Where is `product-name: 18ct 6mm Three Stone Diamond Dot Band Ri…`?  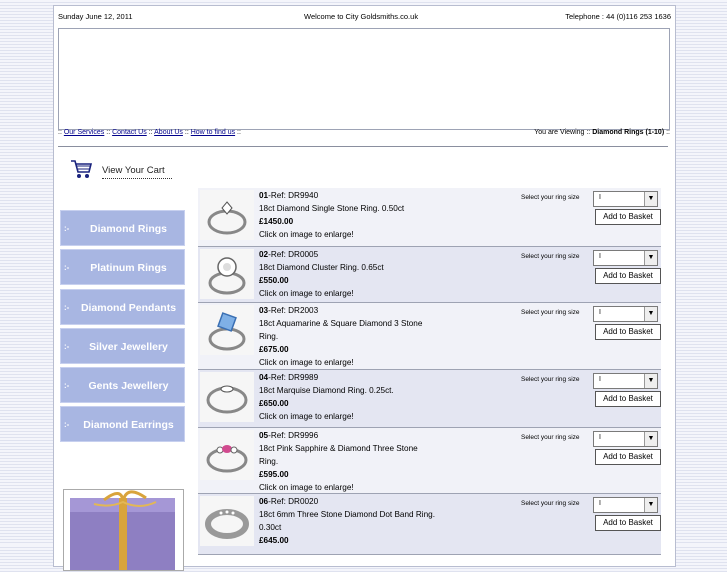
product-name: 18ct 6mm Three Stone Diamond Dot Band Ri… is located at coordinates (347, 521).